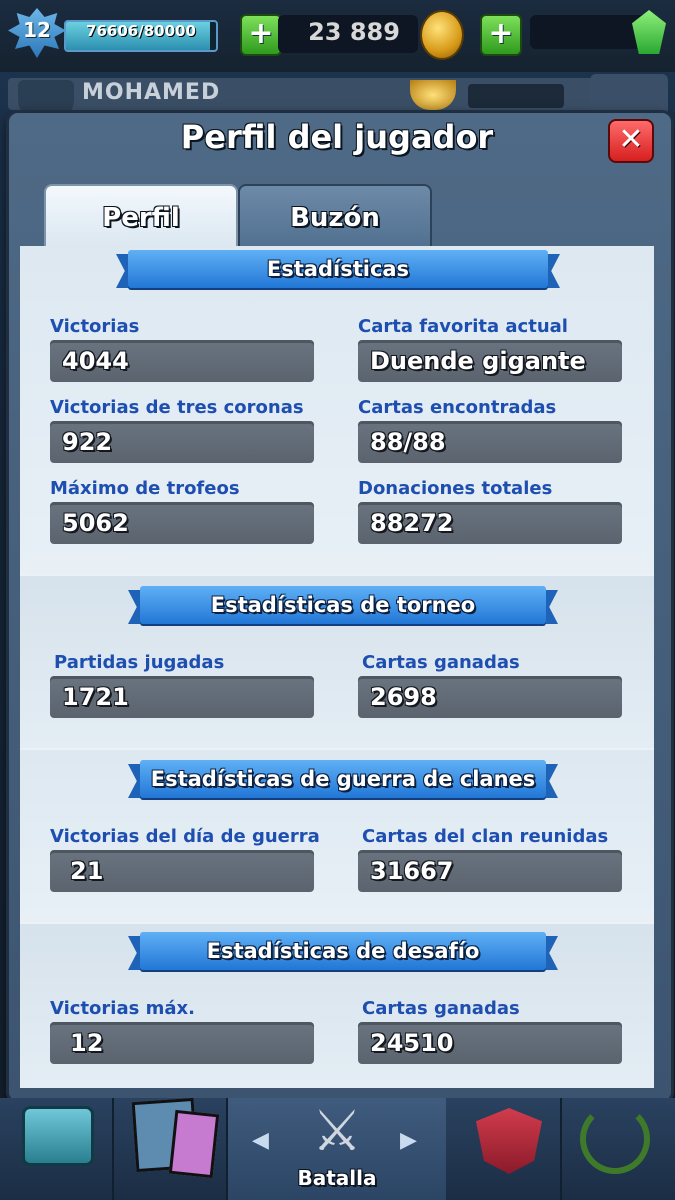 Image resolution: width=675 pixels, height=1200 pixels. I want to click on cards-icon-back, so click(194, 1144).